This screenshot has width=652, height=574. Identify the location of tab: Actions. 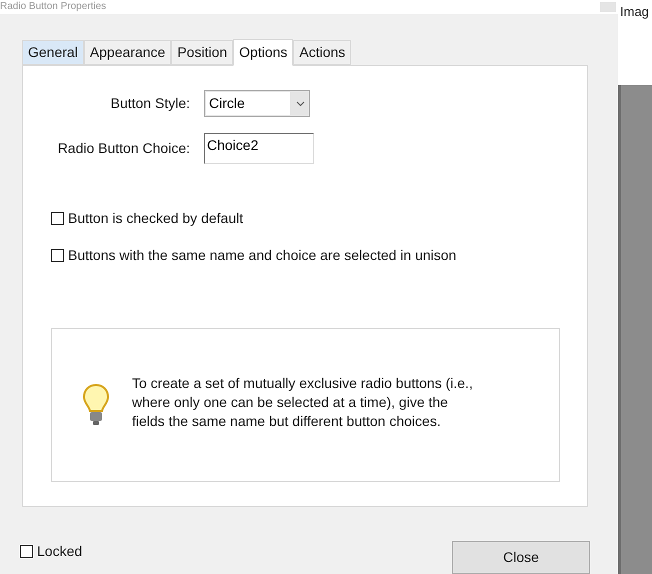
(322, 53).